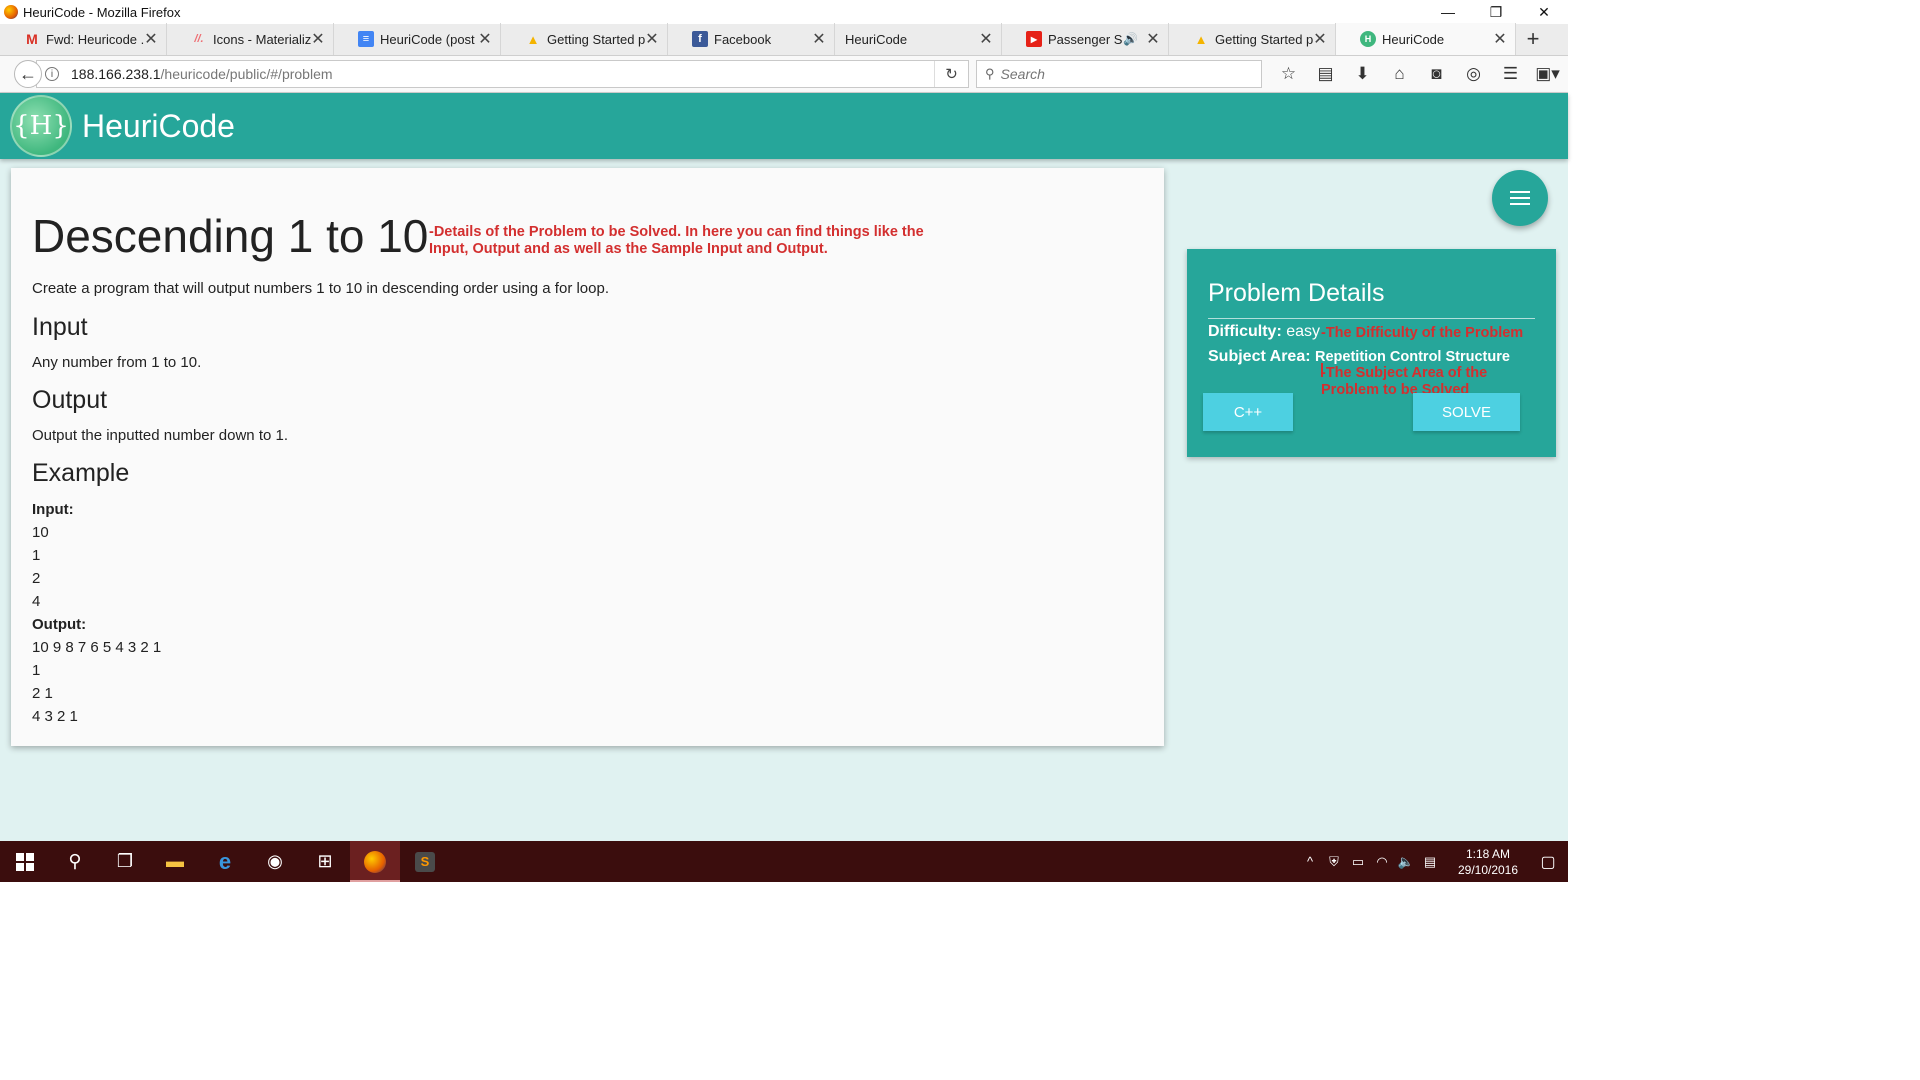 This screenshot has height=1080, width=1920. What do you see at coordinates (160, 435) in the screenshot?
I see `output-text: Output the inputted number down to 1.` at bounding box center [160, 435].